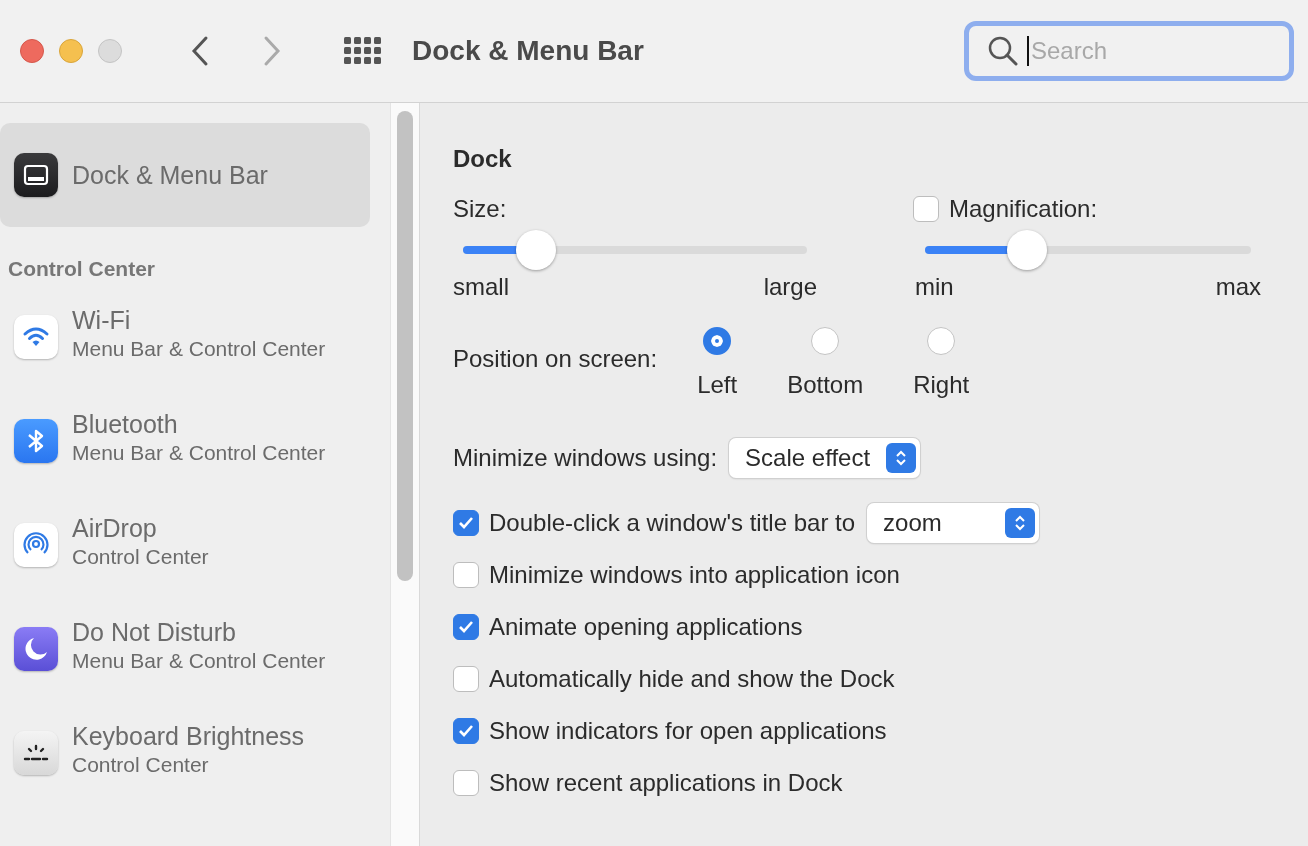  Describe the element at coordinates (481, 287) in the screenshot. I see `min-label: small` at that location.